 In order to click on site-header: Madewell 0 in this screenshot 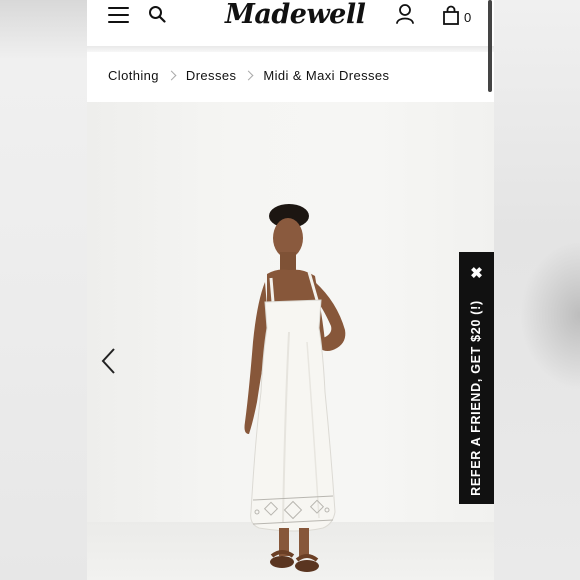, I will do `click(290, 23)`.